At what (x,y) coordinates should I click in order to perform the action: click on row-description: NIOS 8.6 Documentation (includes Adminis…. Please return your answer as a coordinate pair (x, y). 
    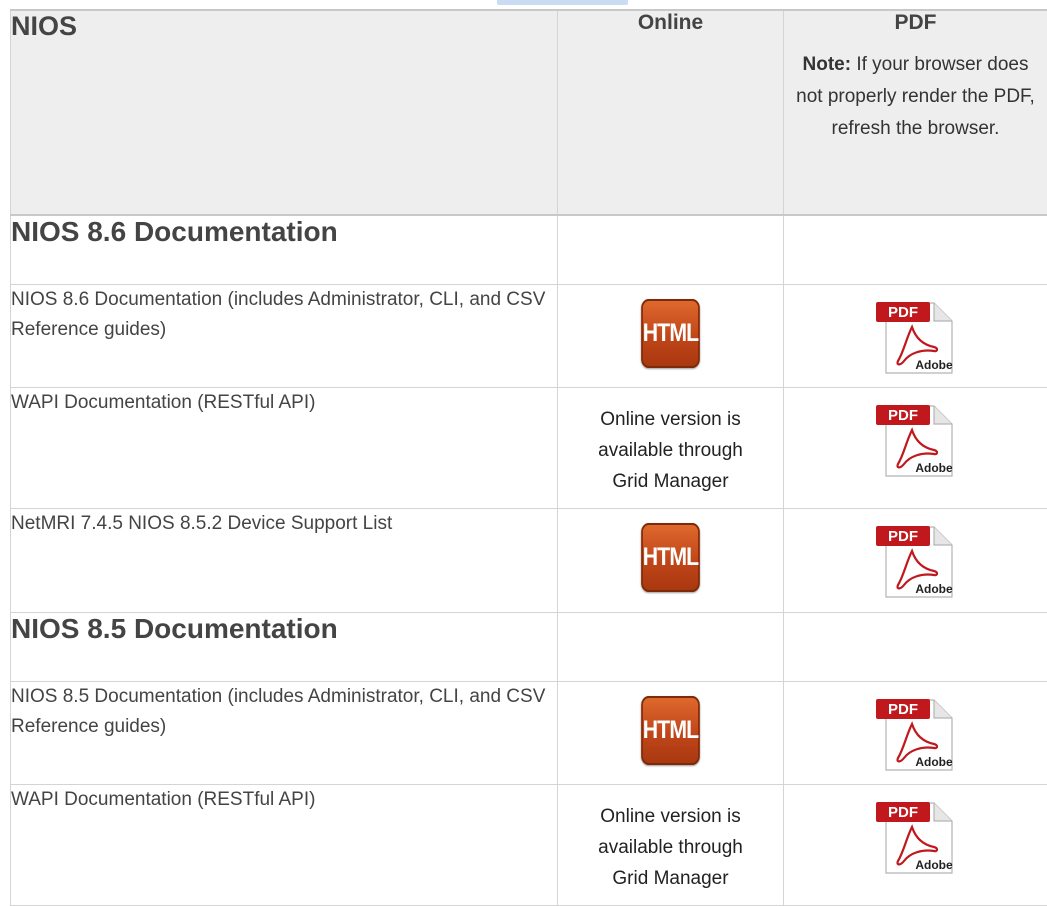
    Looking at the image, I should click on (284, 336).